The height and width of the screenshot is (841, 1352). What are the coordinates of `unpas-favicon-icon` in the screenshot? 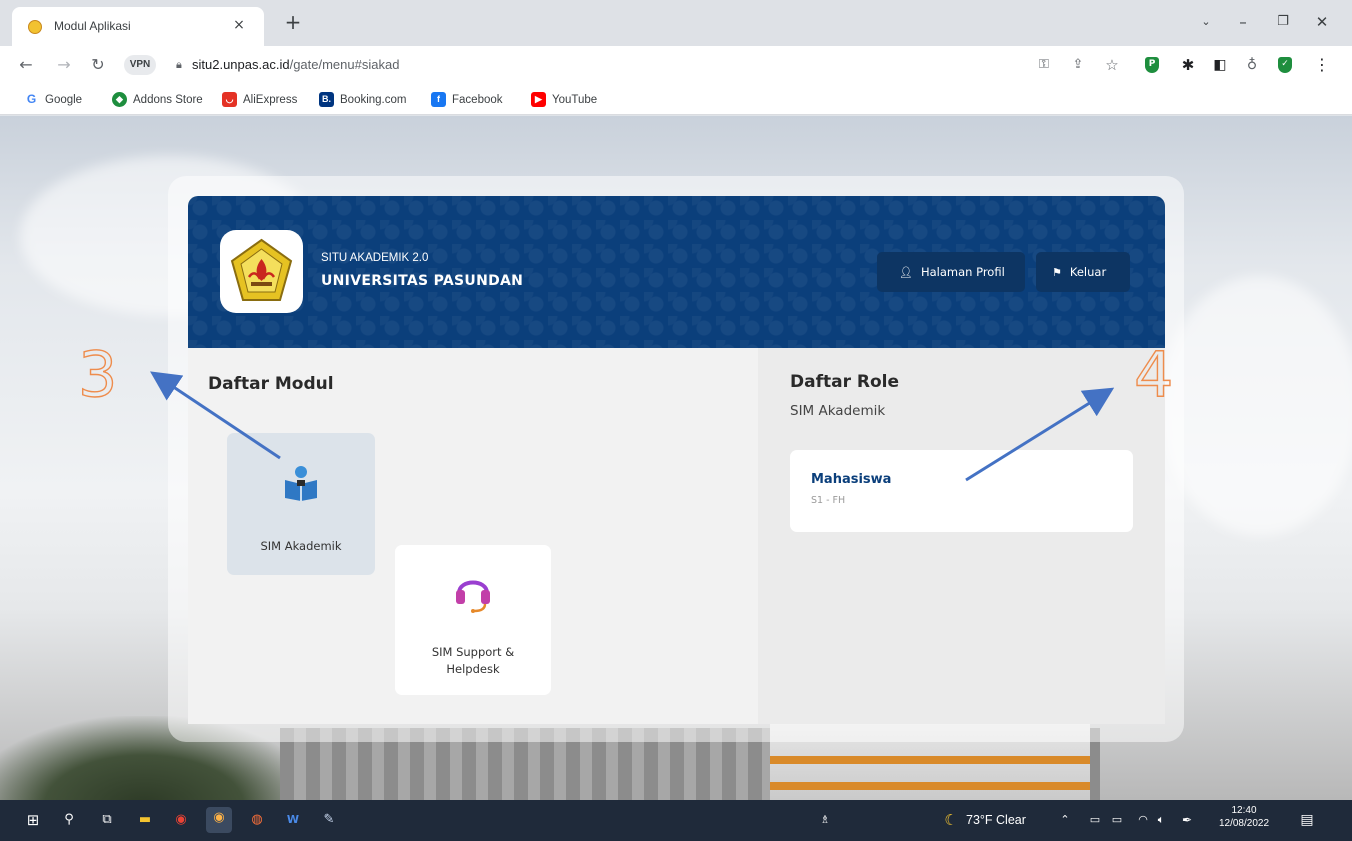 It's located at (35, 27).